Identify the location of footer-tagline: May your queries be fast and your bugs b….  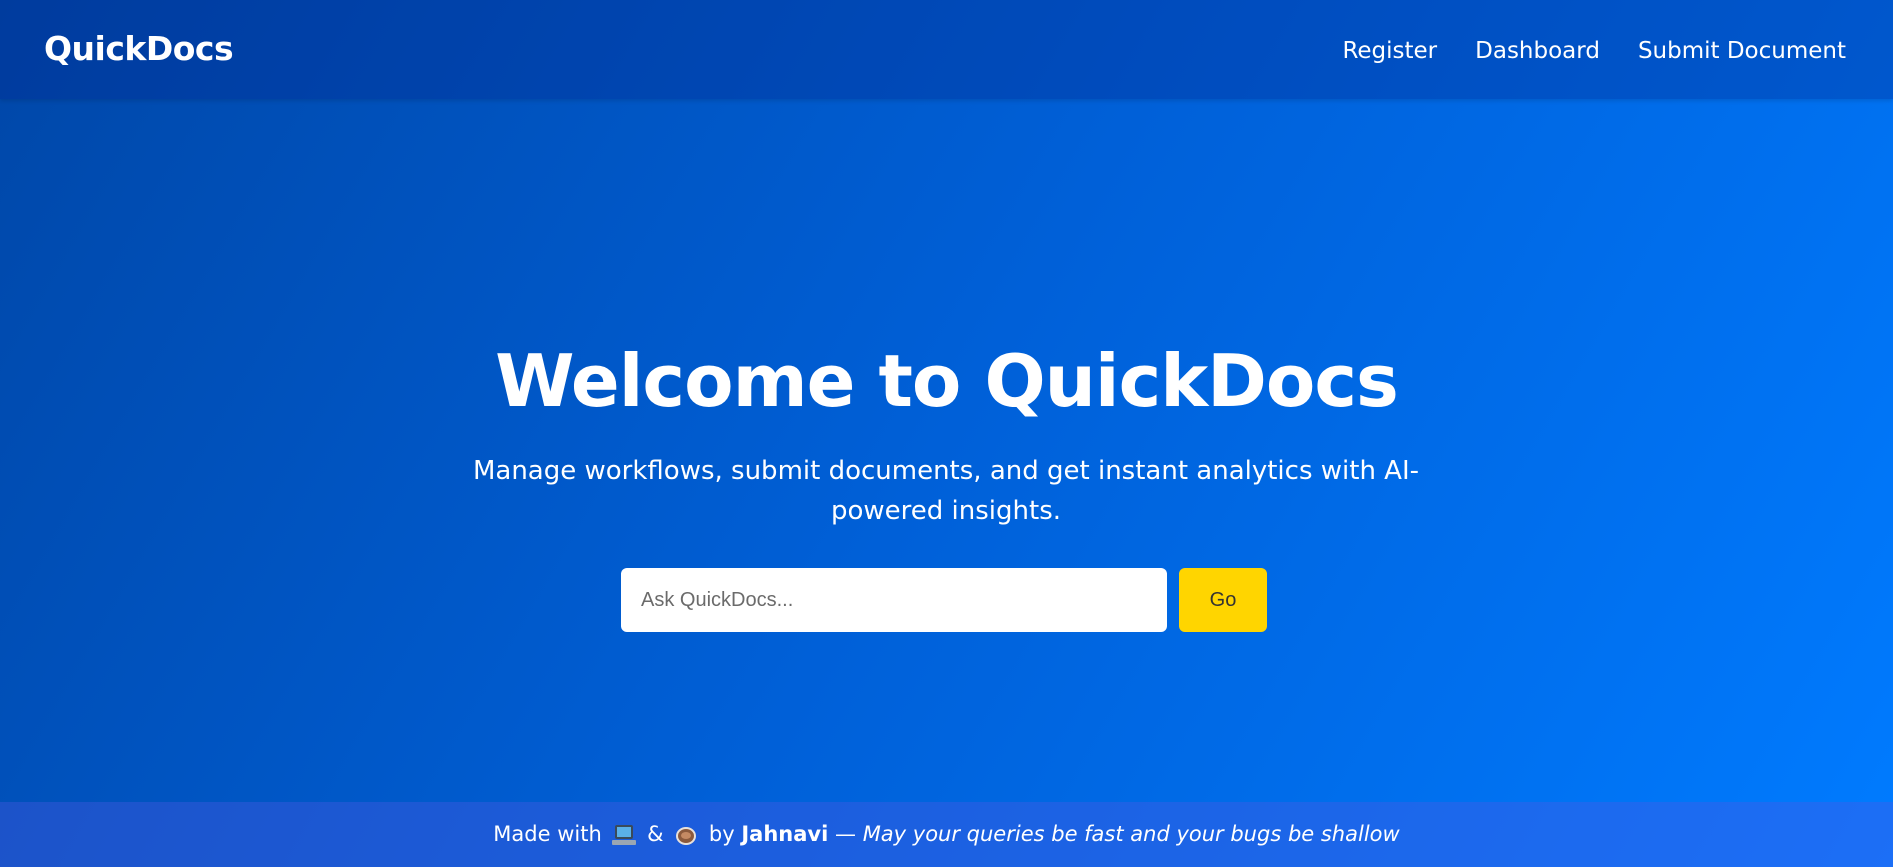
(1131, 834).